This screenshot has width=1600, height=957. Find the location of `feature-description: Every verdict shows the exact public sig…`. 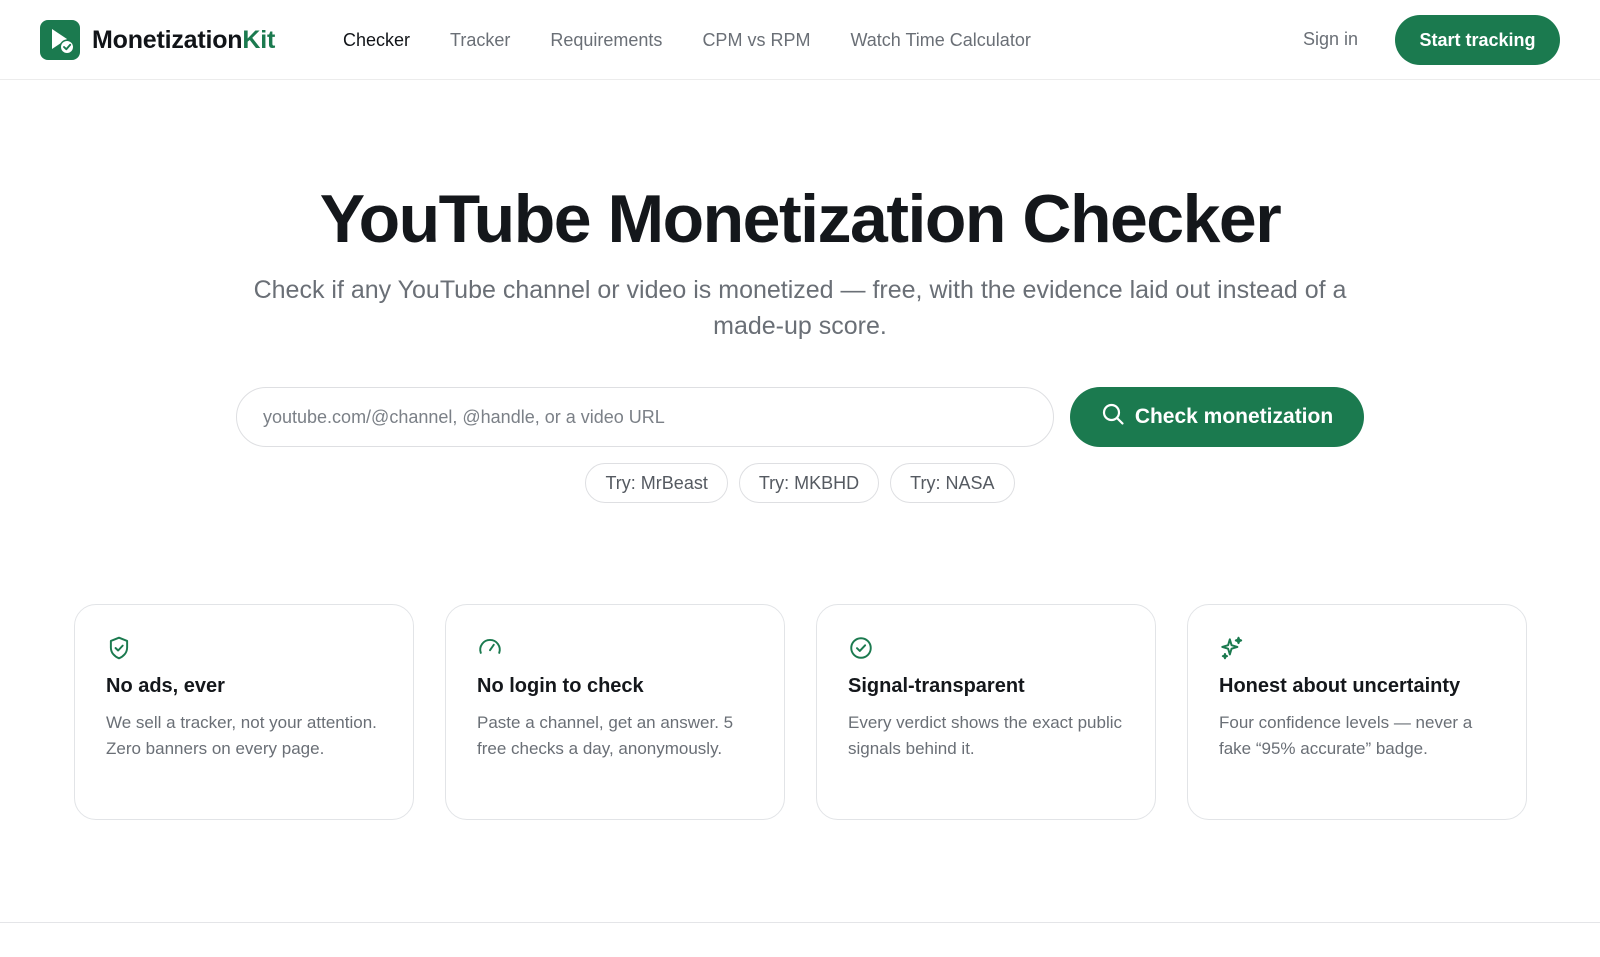

feature-description: Every verdict shows the exact public sig… is located at coordinates (985, 735).